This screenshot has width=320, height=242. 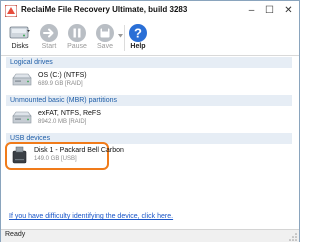 What do you see at coordinates (77, 46) in the screenshot?
I see `pause-label: Pause` at bounding box center [77, 46].